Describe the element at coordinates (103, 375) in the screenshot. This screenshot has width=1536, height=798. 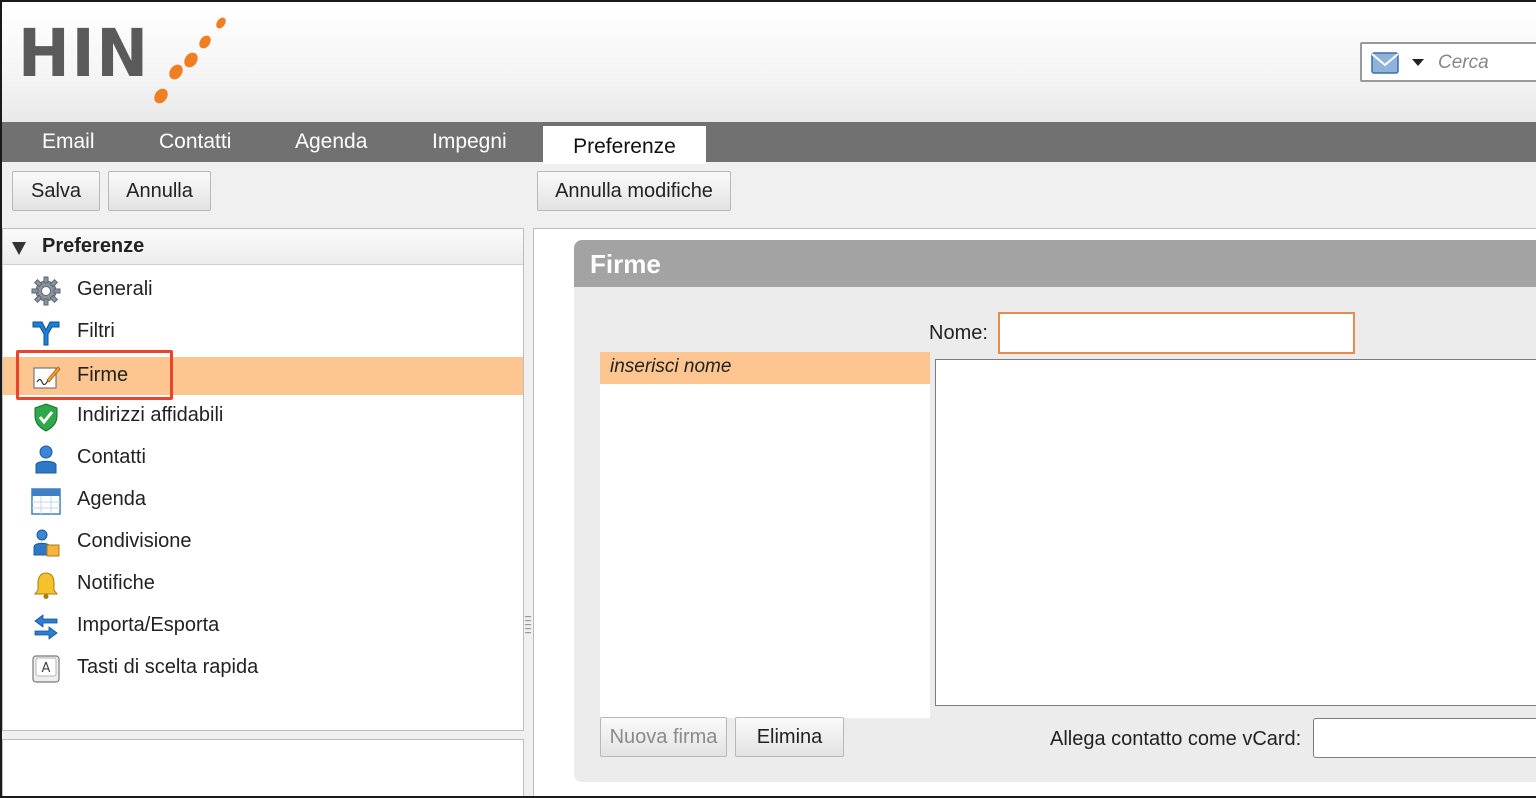
I see `sidebar-item-label: Firme` at that location.